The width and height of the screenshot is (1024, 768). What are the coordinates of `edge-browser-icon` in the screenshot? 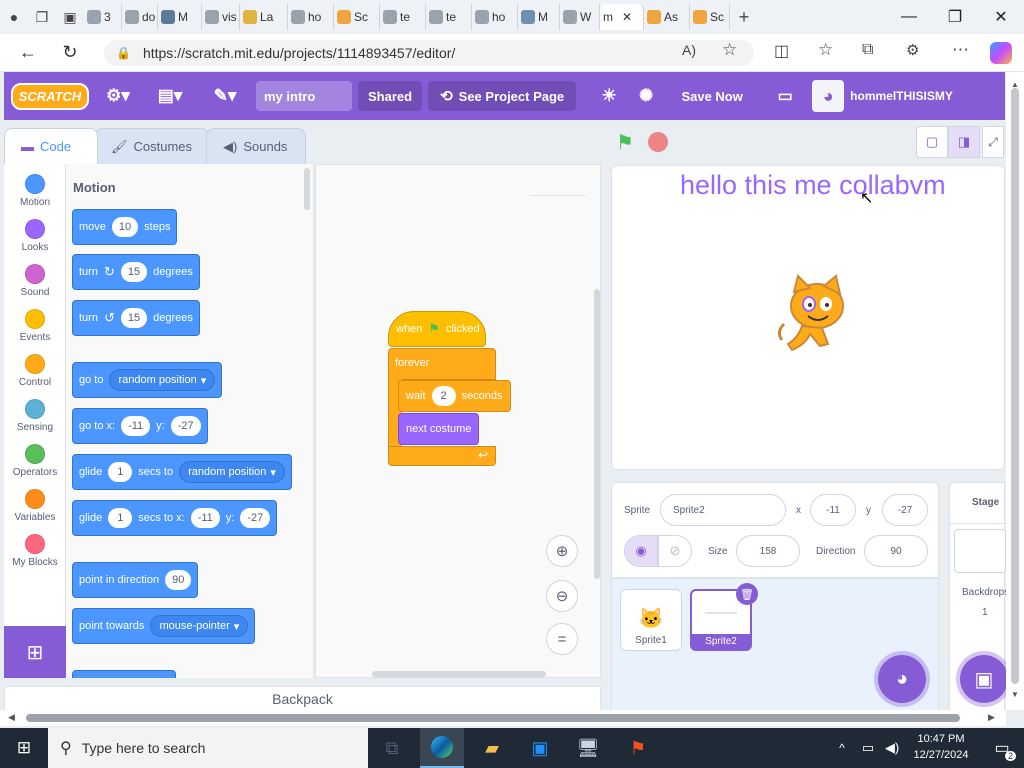 It's located at (442, 748).